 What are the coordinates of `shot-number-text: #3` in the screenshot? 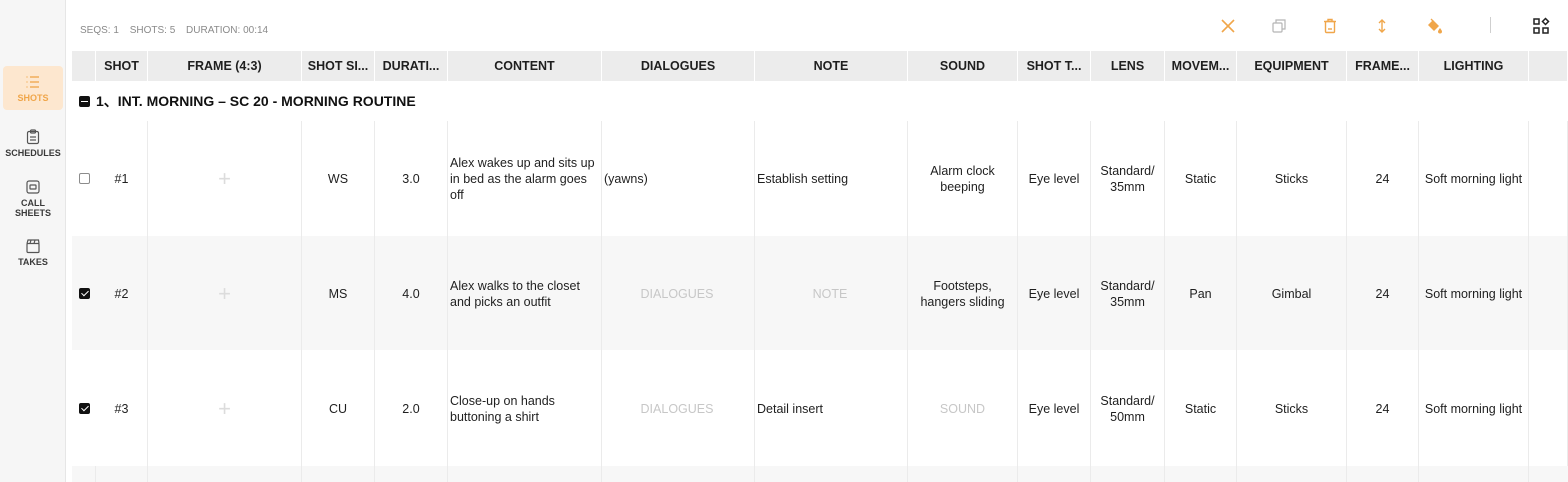 It's located at (121, 408).